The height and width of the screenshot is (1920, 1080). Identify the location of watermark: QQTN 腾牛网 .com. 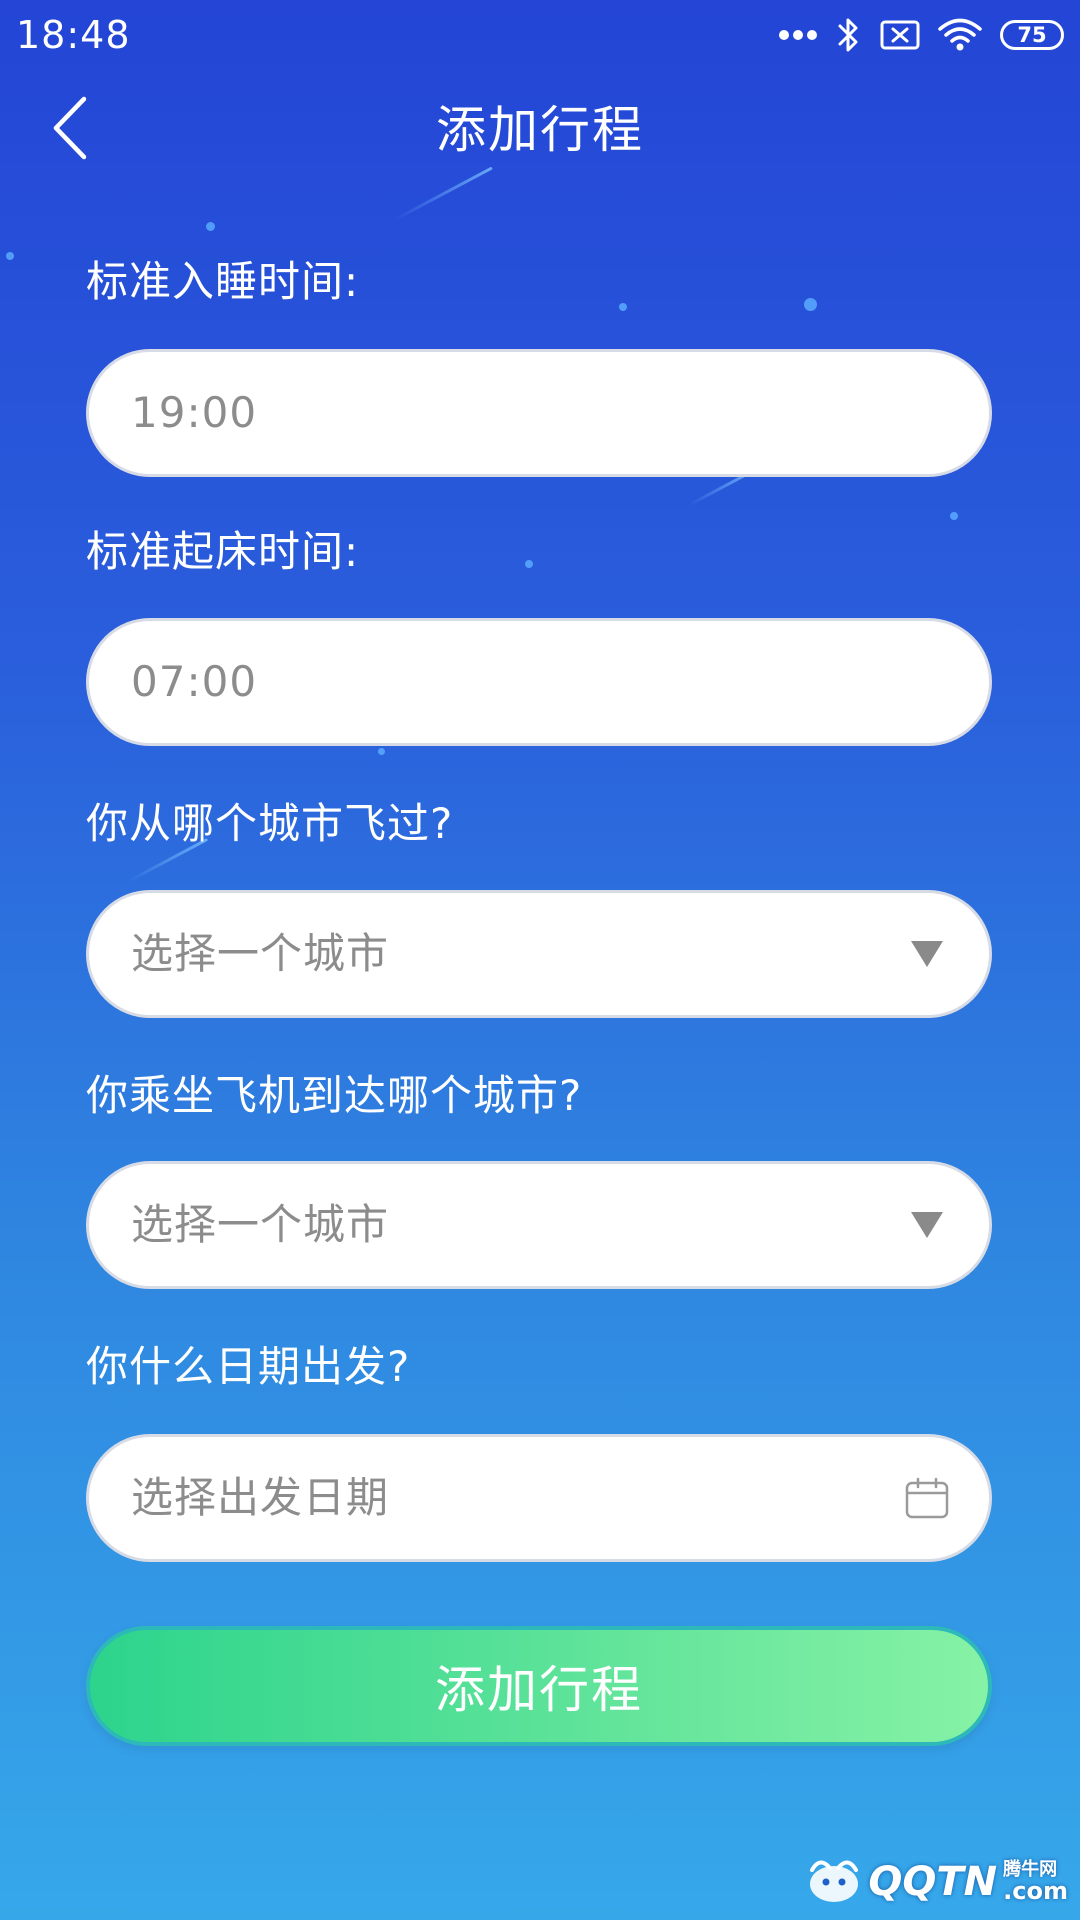
(937, 1882).